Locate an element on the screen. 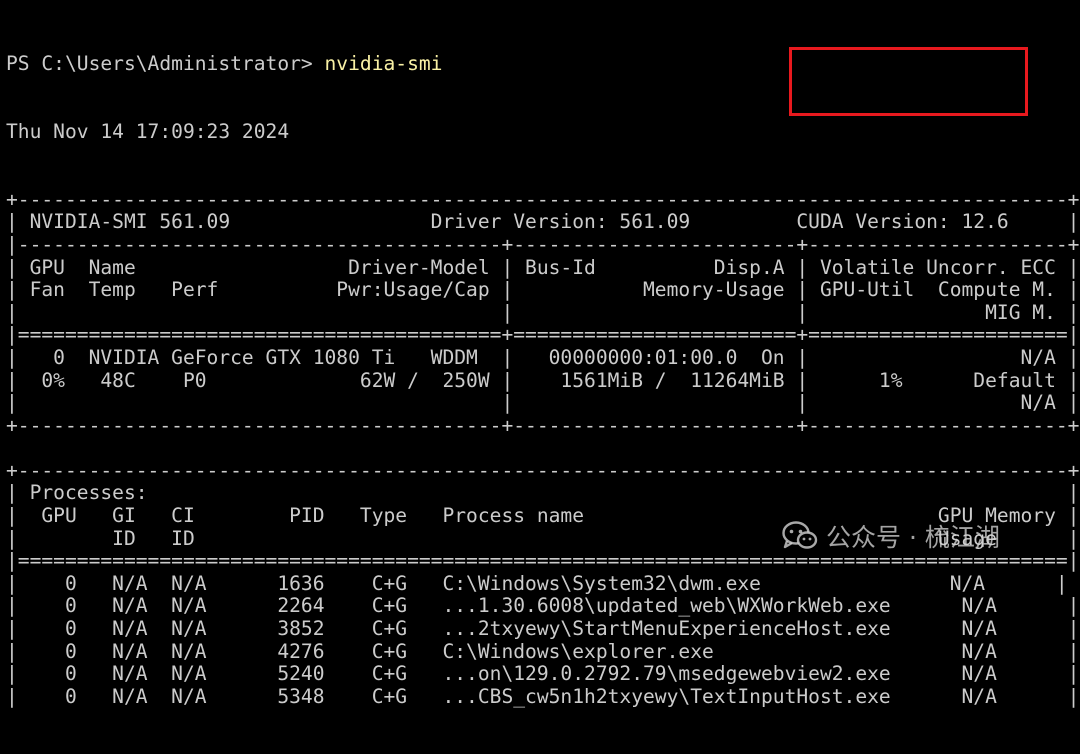 The image size is (1080, 754). output-line: | ID ID Usage | is located at coordinates (543, 538).